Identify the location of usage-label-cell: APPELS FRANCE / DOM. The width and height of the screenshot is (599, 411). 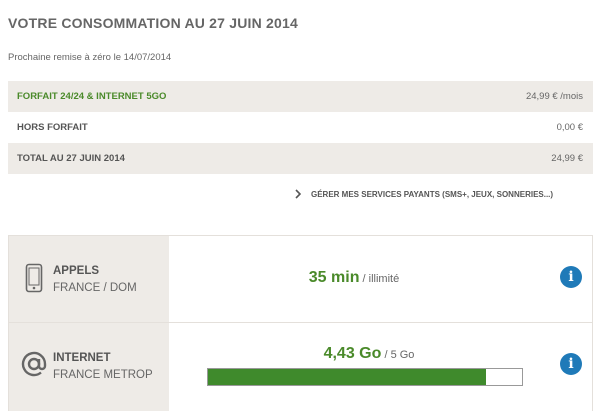
(89, 279).